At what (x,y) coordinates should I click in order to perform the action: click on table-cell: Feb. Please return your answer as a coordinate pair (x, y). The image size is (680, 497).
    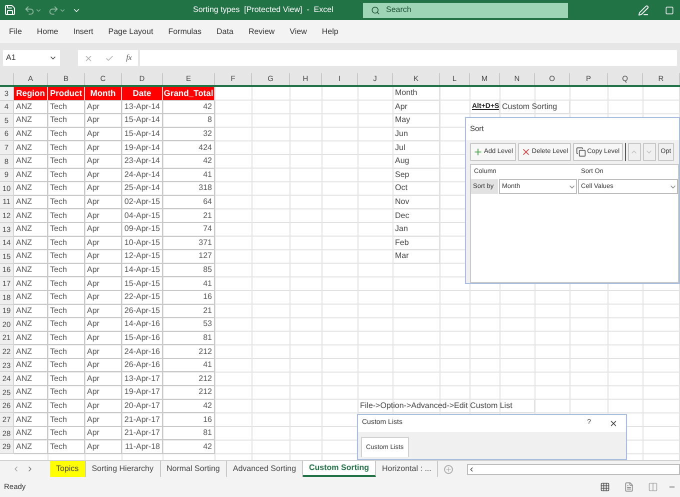
    Looking at the image, I should click on (416, 243).